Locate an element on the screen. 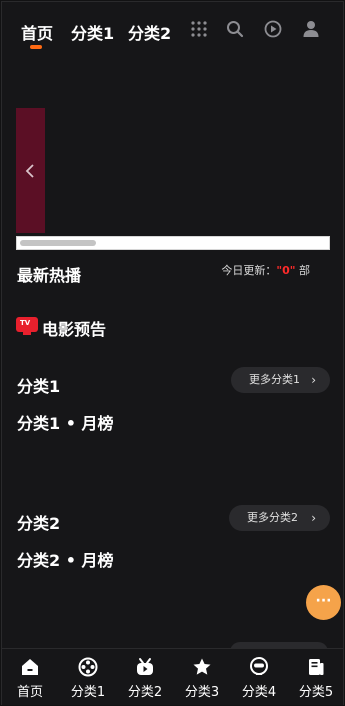 Image resolution: width=345 pixels, height=706 pixels. update-suffix: 部 is located at coordinates (302, 270).